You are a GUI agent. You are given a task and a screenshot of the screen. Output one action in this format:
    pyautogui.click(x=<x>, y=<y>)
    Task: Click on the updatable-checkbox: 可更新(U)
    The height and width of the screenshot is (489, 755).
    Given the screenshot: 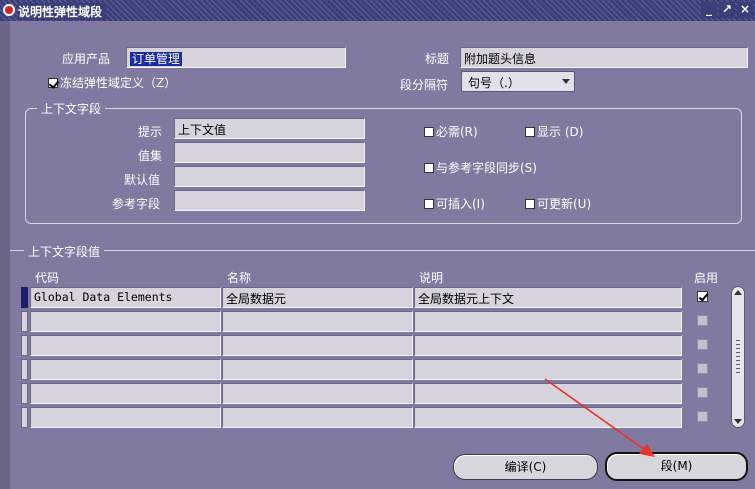 What is the action you would take?
    pyautogui.click(x=558, y=203)
    